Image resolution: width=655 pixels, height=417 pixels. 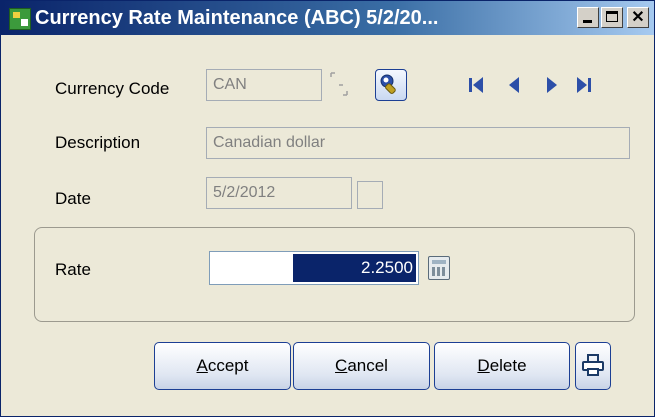 What do you see at coordinates (73, 269) in the screenshot?
I see `rate-label: Rate` at bounding box center [73, 269].